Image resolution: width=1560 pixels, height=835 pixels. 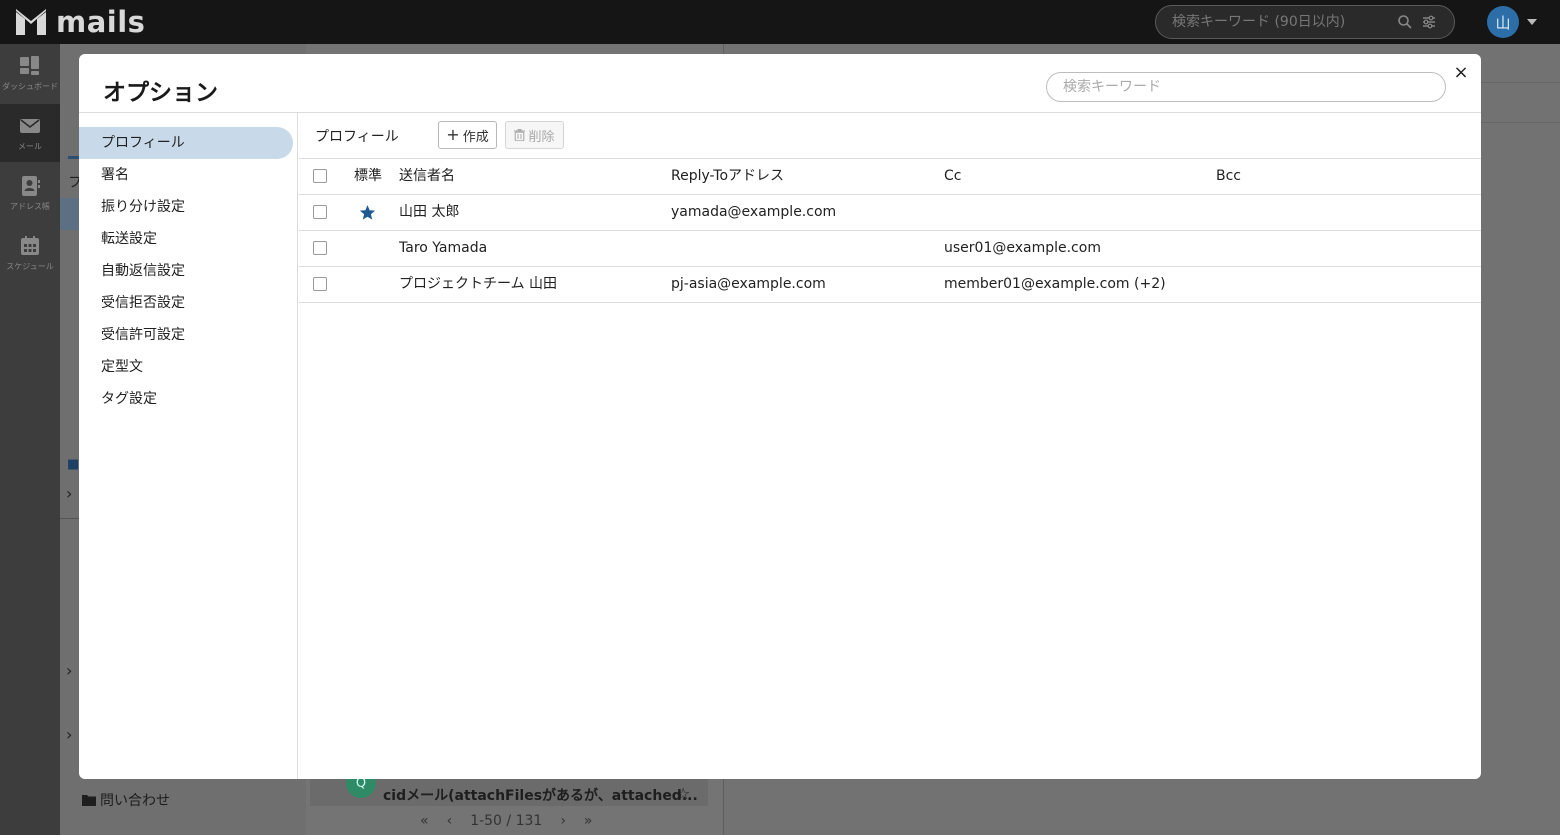 What do you see at coordinates (1055, 284) in the screenshot?
I see `cell-cc: member01@example.com (+2)` at bounding box center [1055, 284].